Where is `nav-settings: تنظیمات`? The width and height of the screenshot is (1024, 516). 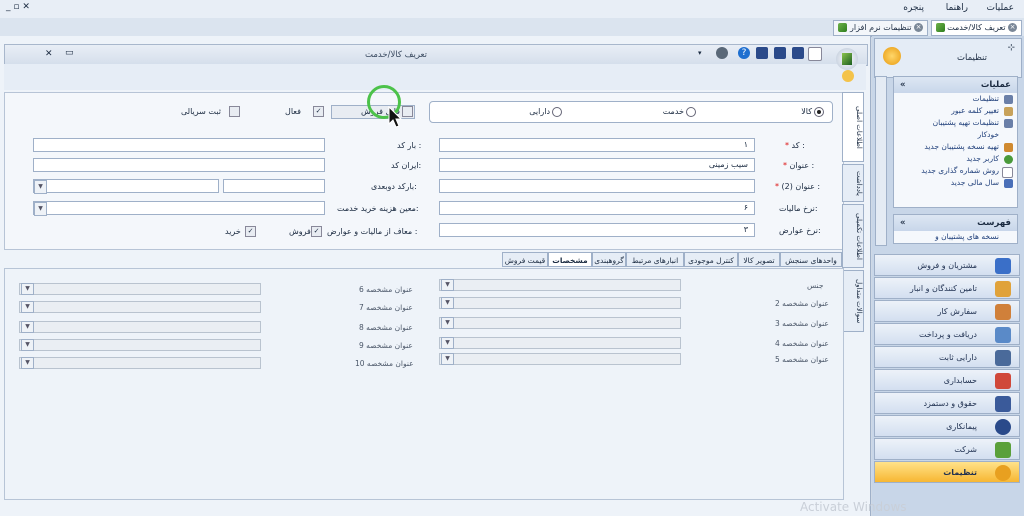
nav-settings: تنظیمات is located at coordinates (947, 472).